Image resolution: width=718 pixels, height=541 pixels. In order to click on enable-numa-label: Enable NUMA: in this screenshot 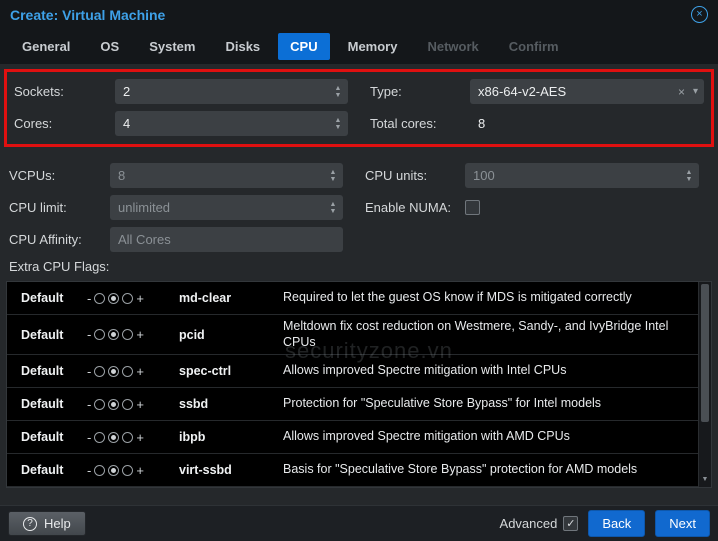, I will do `click(408, 207)`.